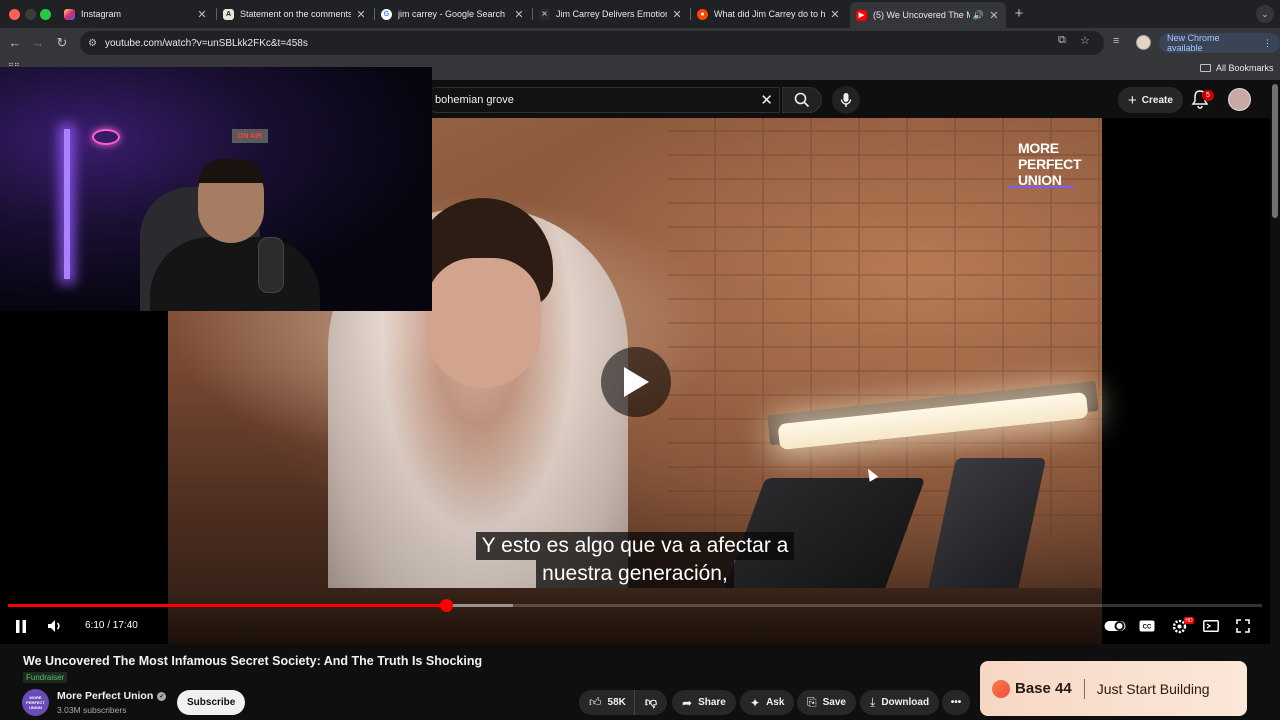 This screenshot has width=1280, height=720. What do you see at coordinates (1267, 43) in the screenshot?
I see `kebab-menu-icon: ⋮` at bounding box center [1267, 43].